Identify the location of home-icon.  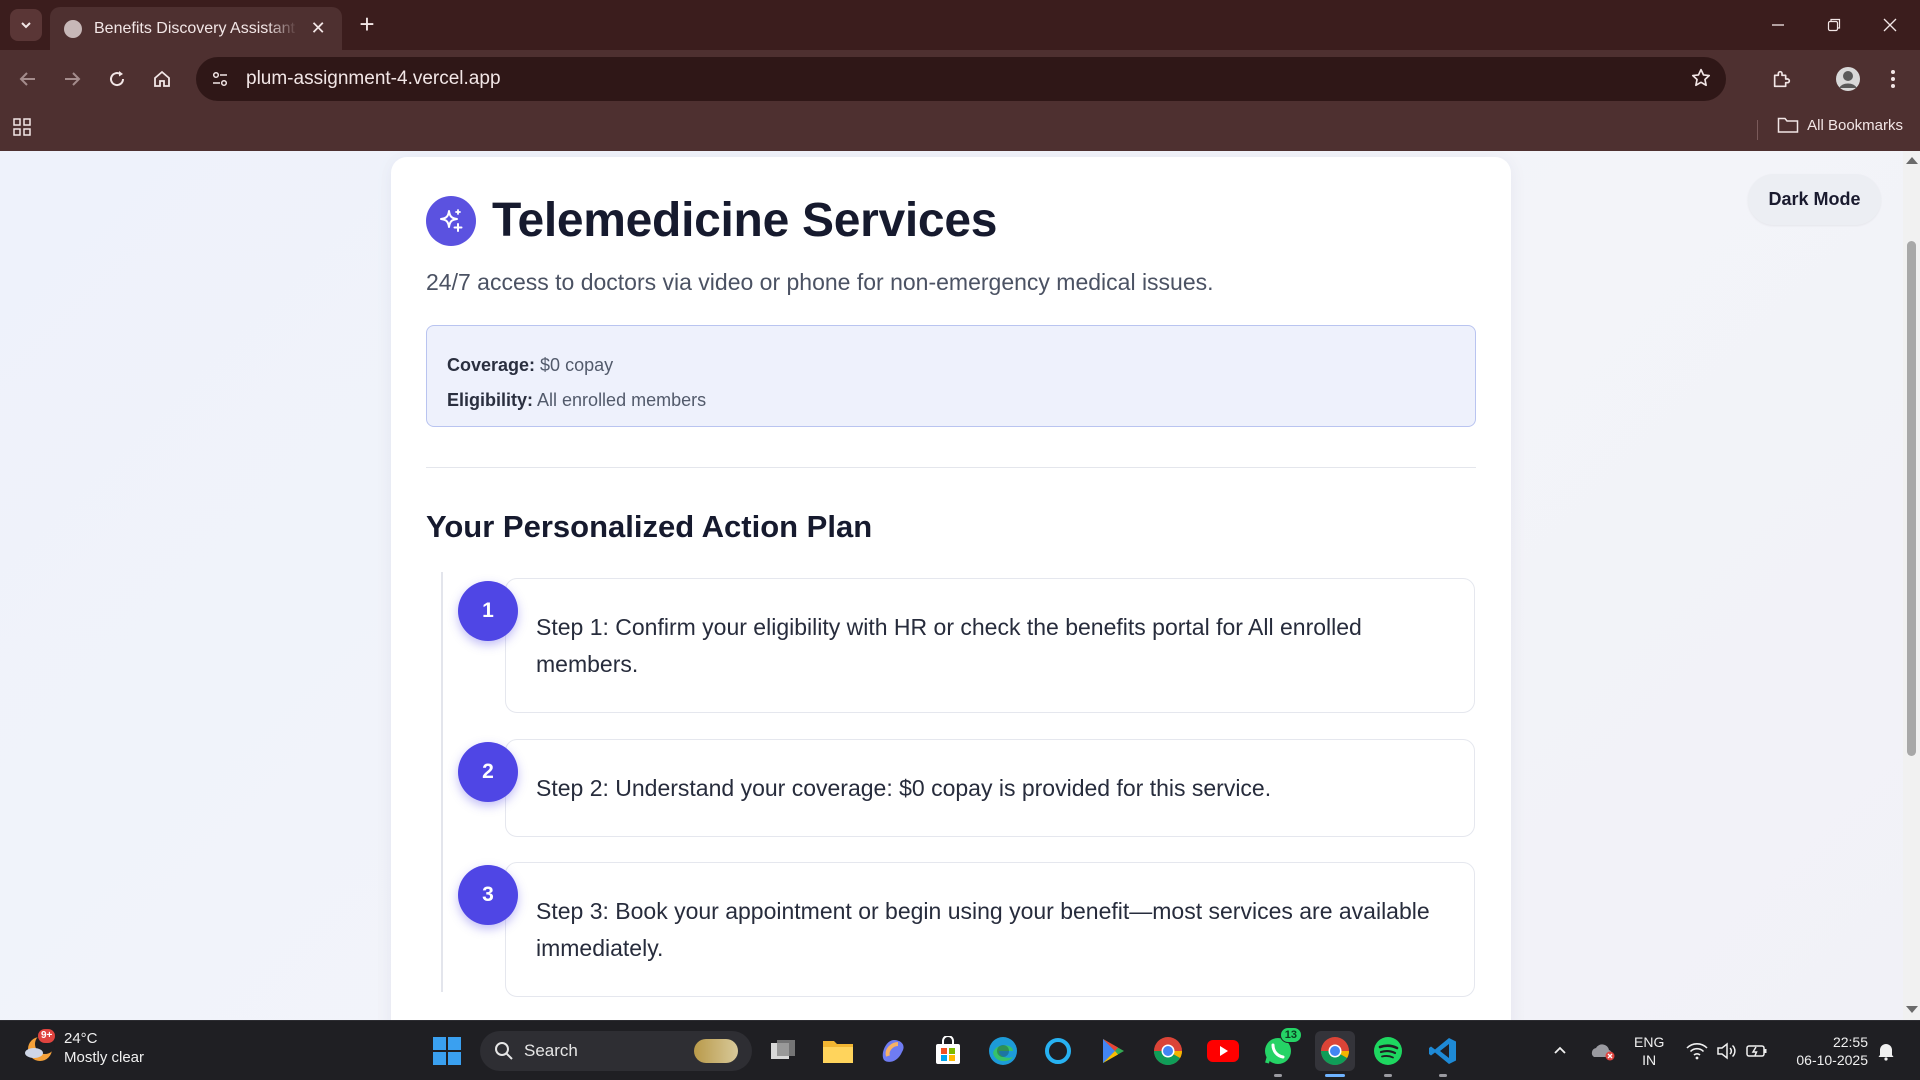
(162, 78).